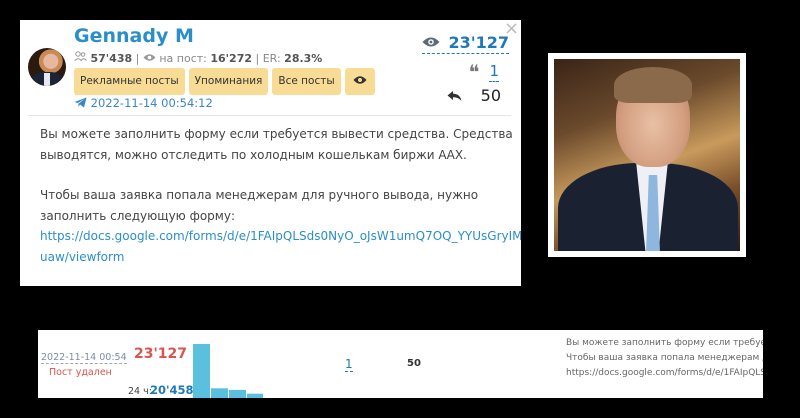 This screenshot has height=418, width=800. I want to click on post-deleted-badge: Пост удален, so click(80, 372).